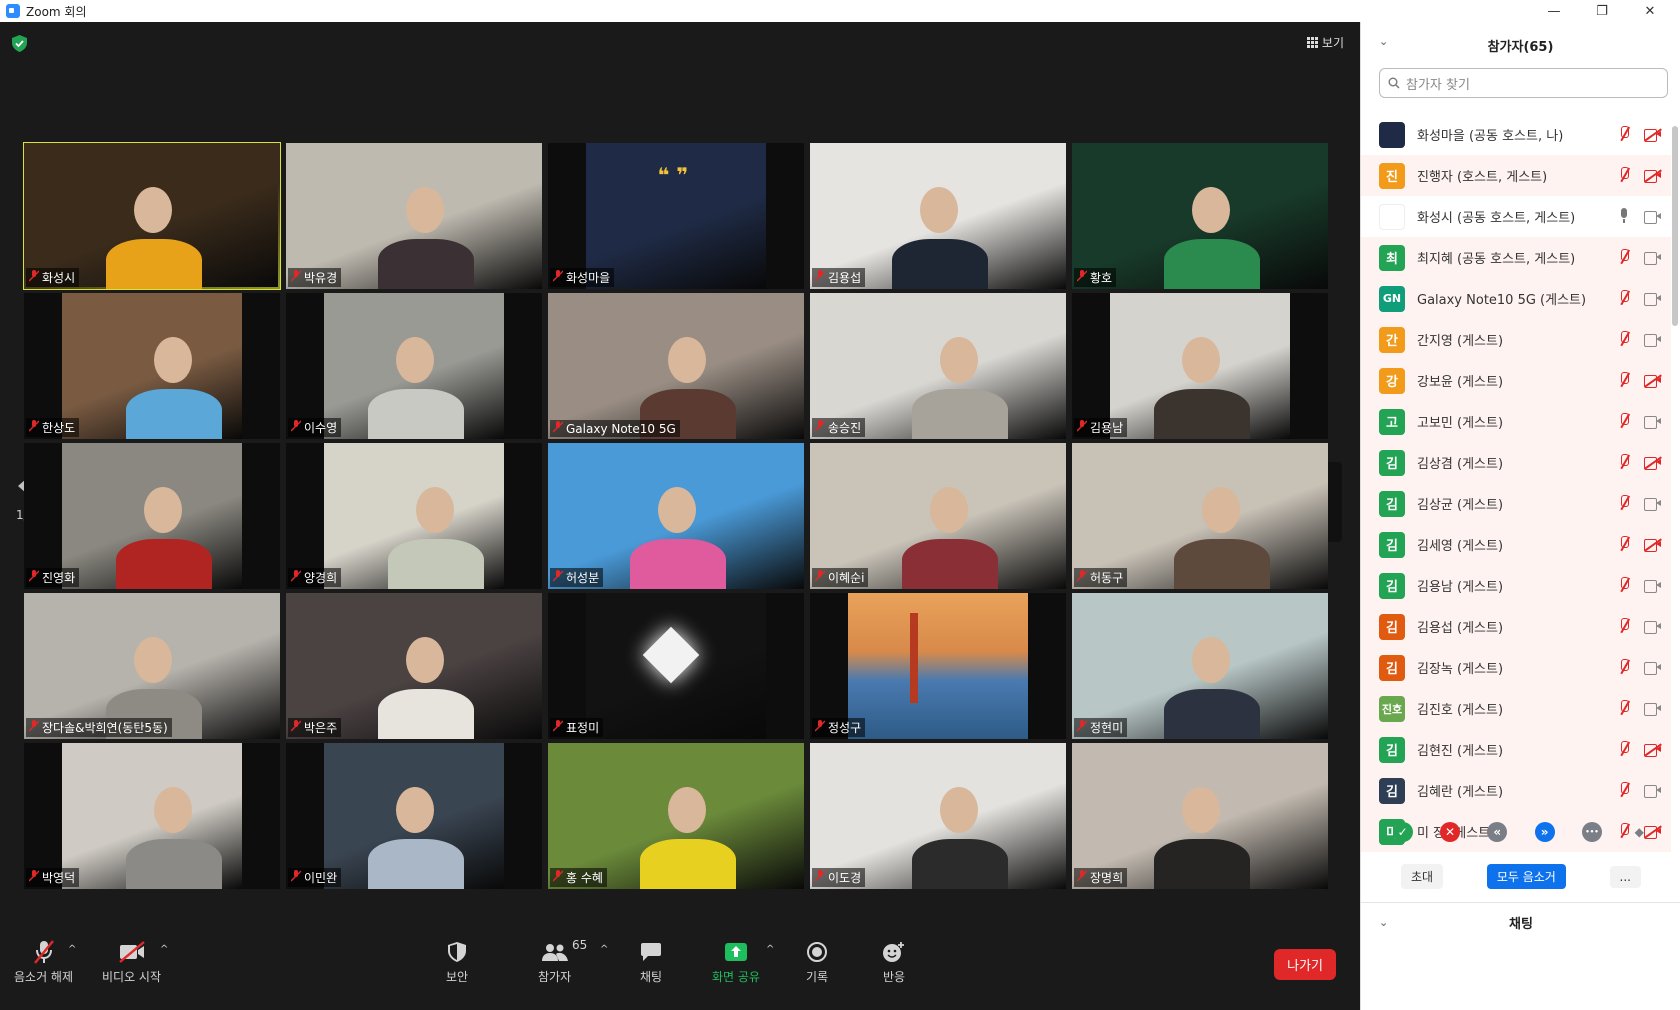 The width and height of the screenshot is (1680, 1010). Describe the element at coordinates (1523, 83) in the screenshot. I see `participant-search-input: 참가자 찾기` at that location.